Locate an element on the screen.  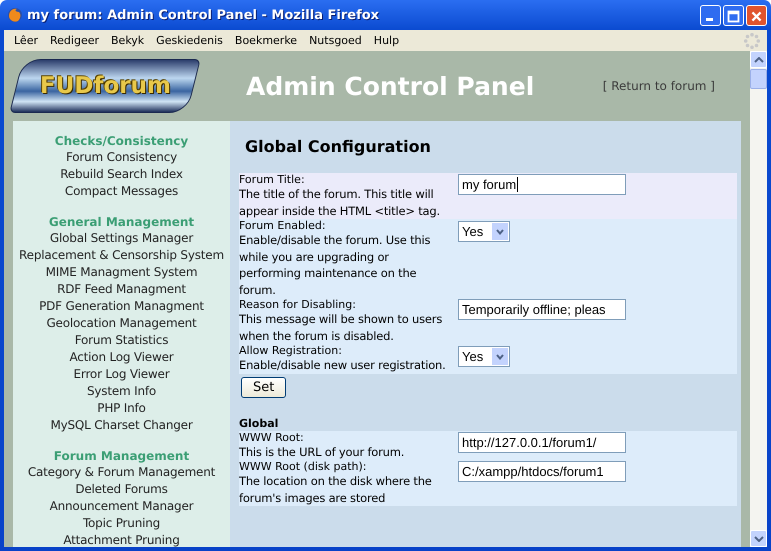
group-heading: Global is located at coordinates (259, 423).